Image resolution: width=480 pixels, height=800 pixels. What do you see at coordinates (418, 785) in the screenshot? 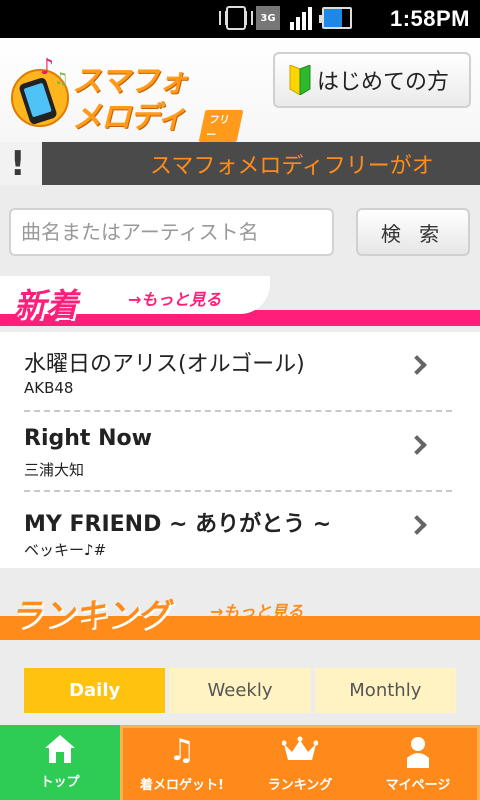
I see `nav-label: マイページ` at bounding box center [418, 785].